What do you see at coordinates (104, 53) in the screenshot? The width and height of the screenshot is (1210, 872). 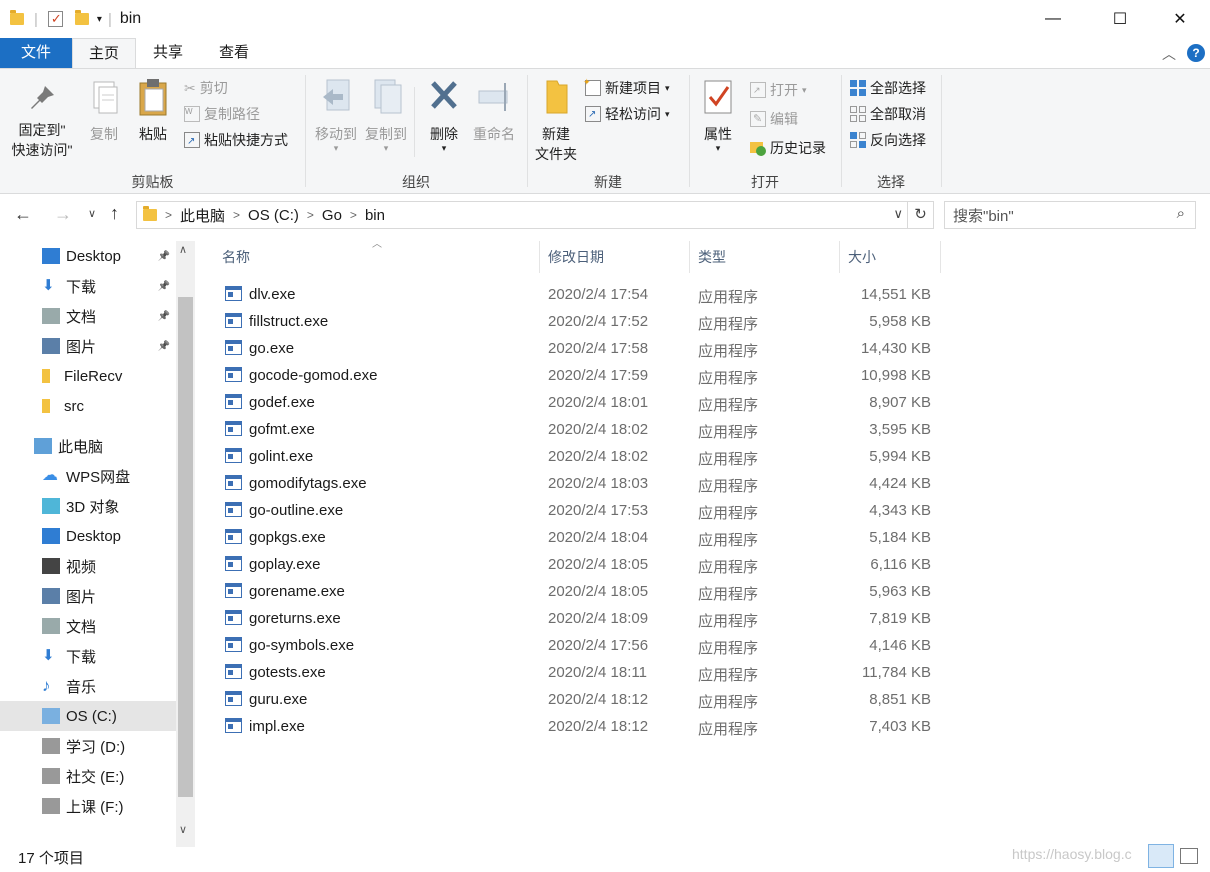 I see `tab-home: 主页` at bounding box center [104, 53].